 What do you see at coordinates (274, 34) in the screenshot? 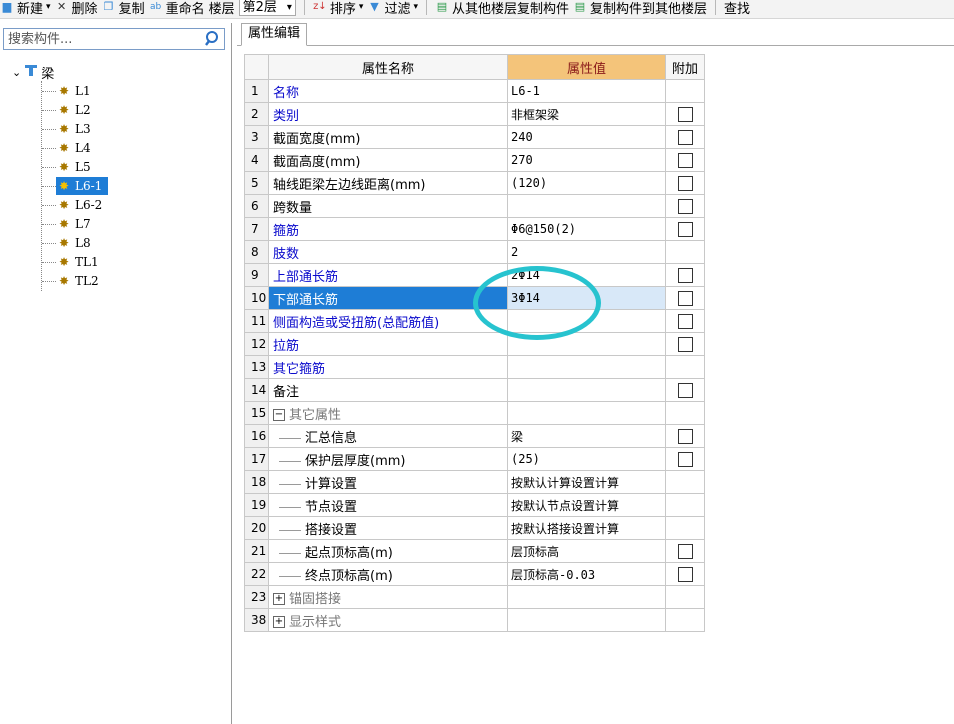
I see `tab-property-edit: 属性编辑` at bounding box center [274, 34].